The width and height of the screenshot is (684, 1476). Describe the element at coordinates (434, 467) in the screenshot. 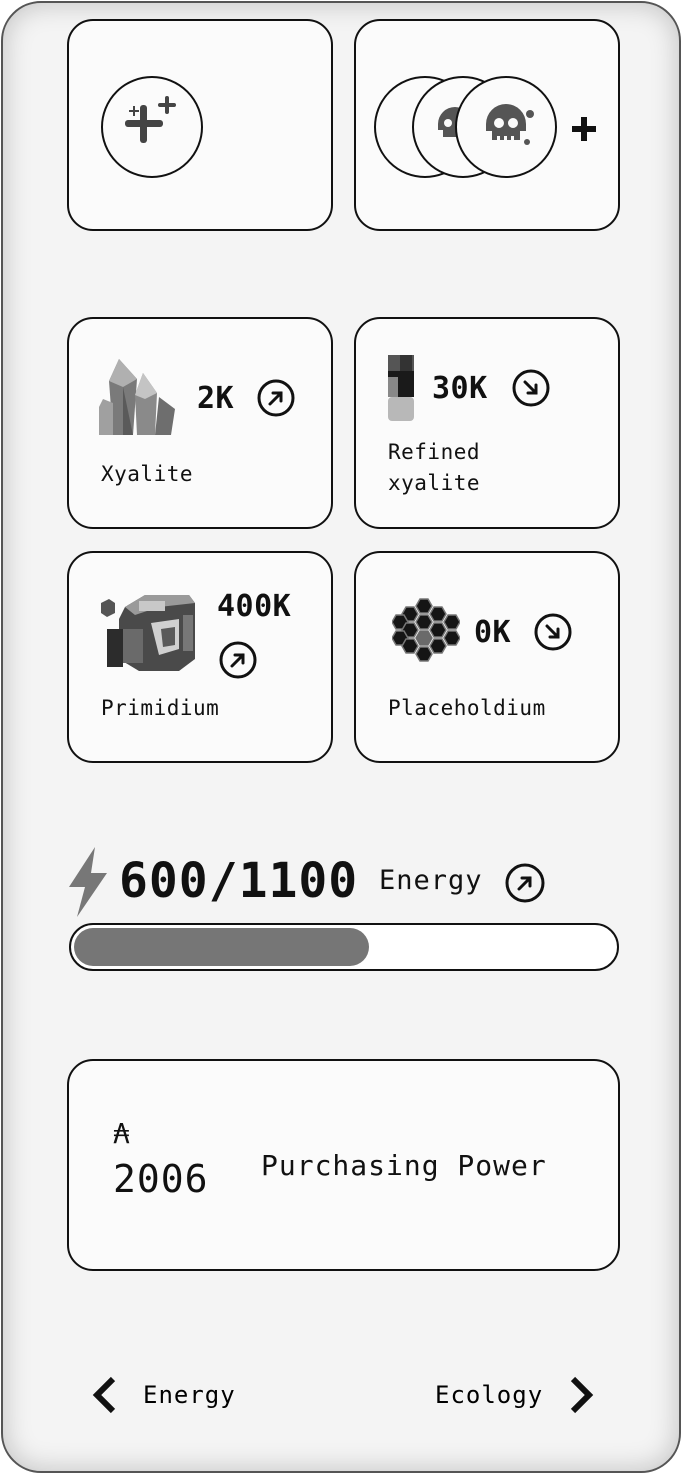

I see `resource-name: Refined xyalite` at that location.